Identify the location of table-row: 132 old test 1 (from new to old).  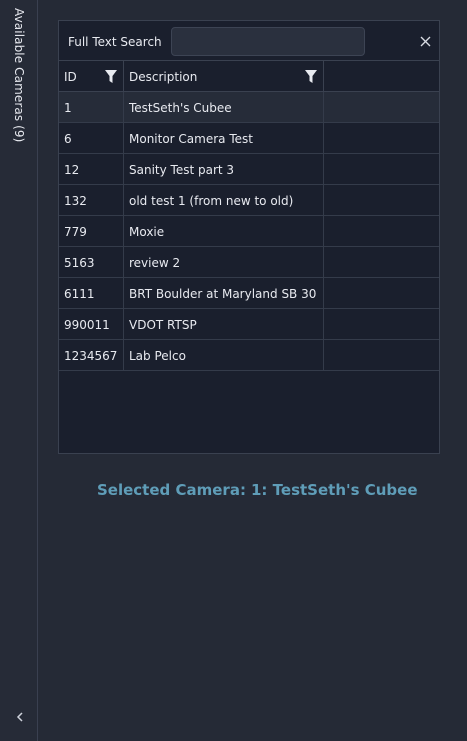
(249, 200).